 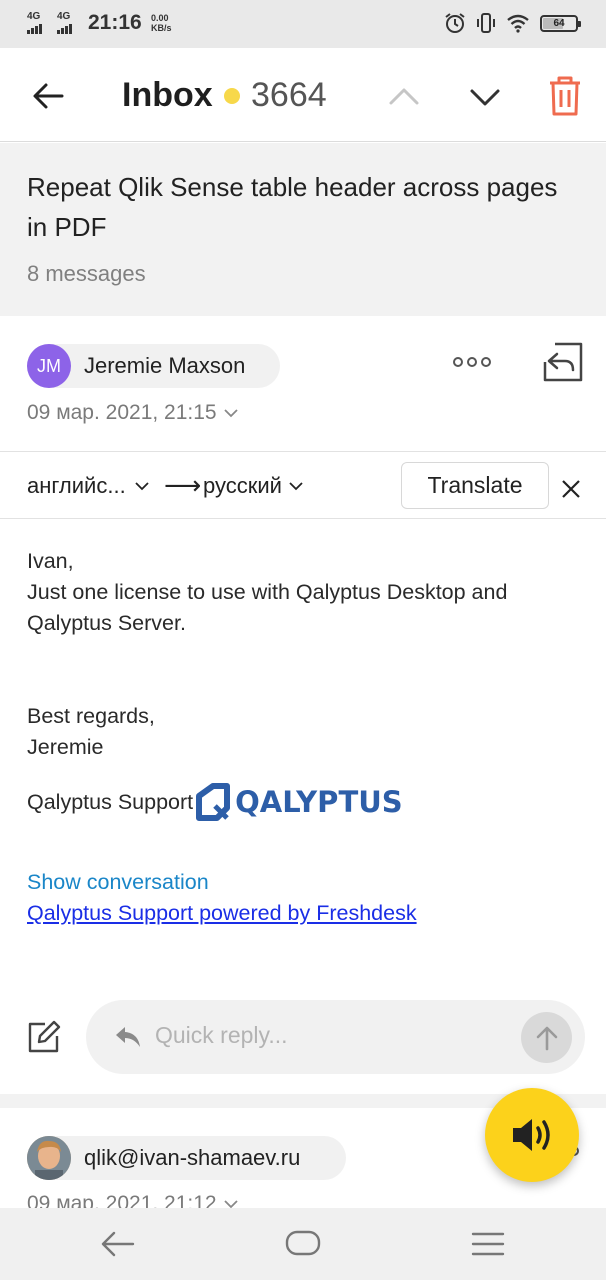 What do you see at coordinates (242, 485) in the screenshot?
I see `target-language-label: русский` at bounding box center [242, 485].